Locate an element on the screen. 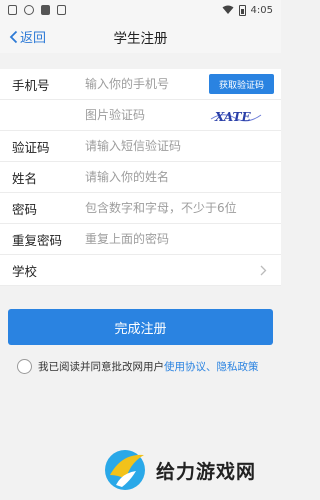 This screenshot has width=320, height=500. captcha-row: XATE is located at coordinates (140, 115).